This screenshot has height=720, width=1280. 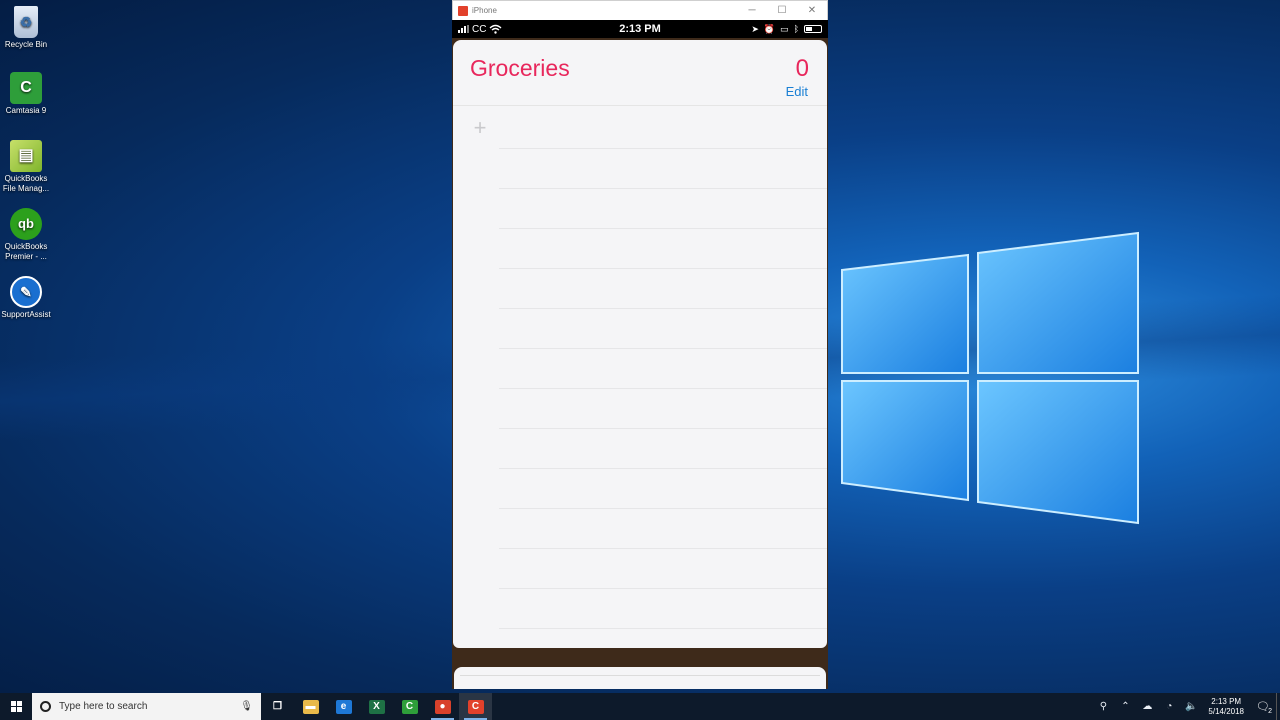 I want to click on taskbar-app-camtasia: C, so click(x=409, y=706).